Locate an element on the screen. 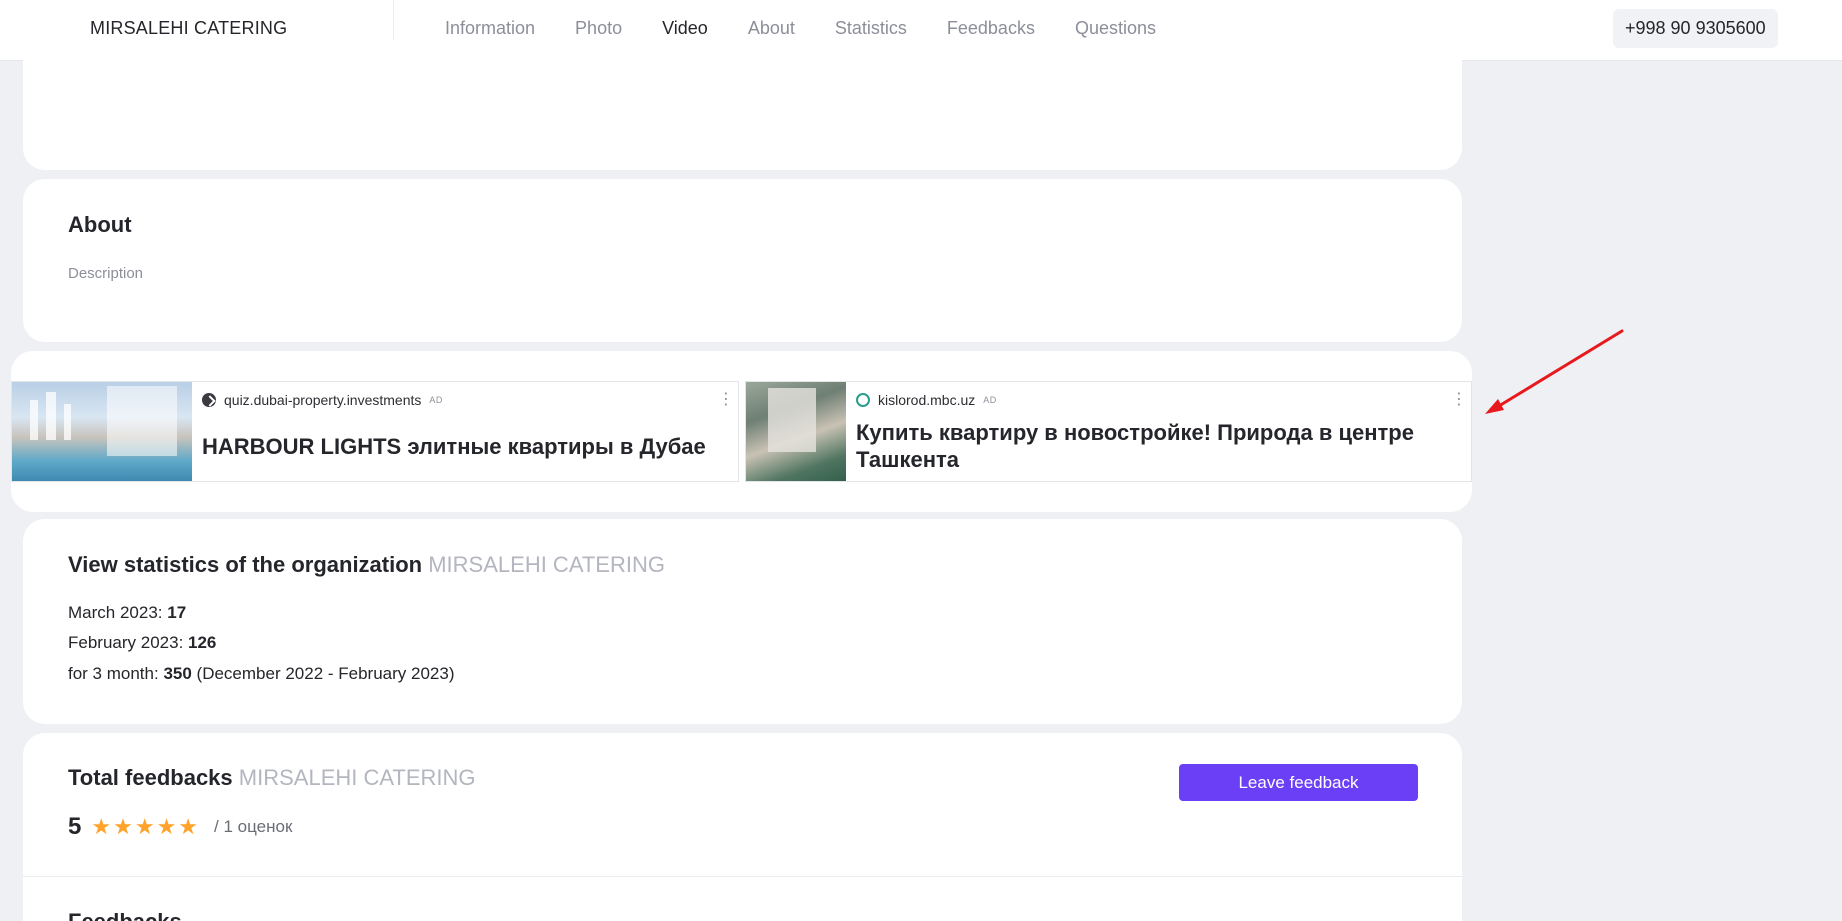 The width and height of the screenshot is (1842, 921). ad-source: quiz.dubai-property.investments AD is located at coordinates (322, 400).